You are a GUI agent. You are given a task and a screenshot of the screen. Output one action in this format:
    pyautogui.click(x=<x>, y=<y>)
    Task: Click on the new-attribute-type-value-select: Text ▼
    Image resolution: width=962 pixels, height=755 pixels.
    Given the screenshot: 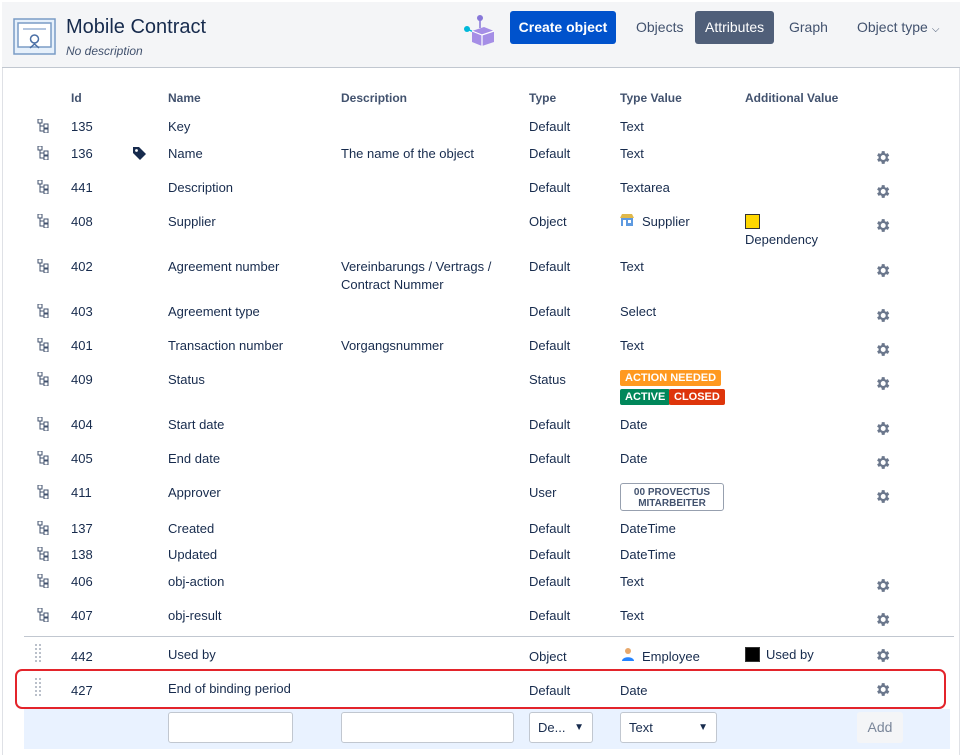 What is the action you would take?
    pyautogui.click(x=668, y=727)
    